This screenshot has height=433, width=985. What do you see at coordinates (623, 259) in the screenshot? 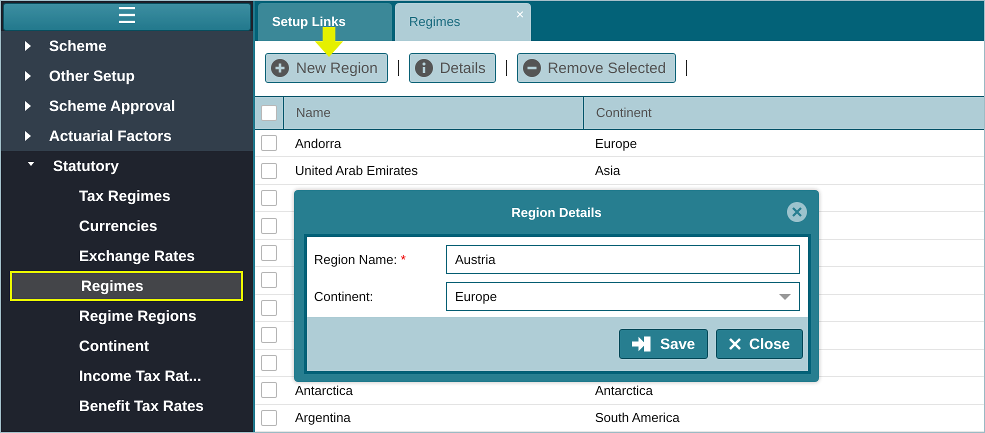
I see `input-field: Austria` at bounding box center [623, 259].